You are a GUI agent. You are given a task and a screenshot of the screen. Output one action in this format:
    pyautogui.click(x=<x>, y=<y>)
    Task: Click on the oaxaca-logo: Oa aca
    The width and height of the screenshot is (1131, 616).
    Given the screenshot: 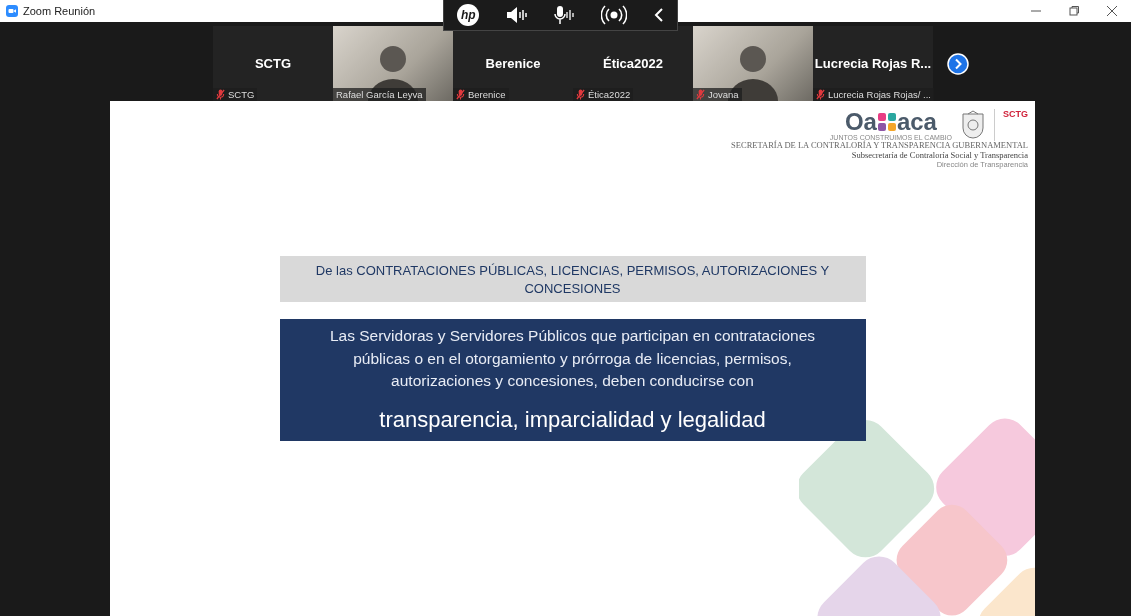 What is the action you would take?
    pyautogui.click(x=890, y=121)
    